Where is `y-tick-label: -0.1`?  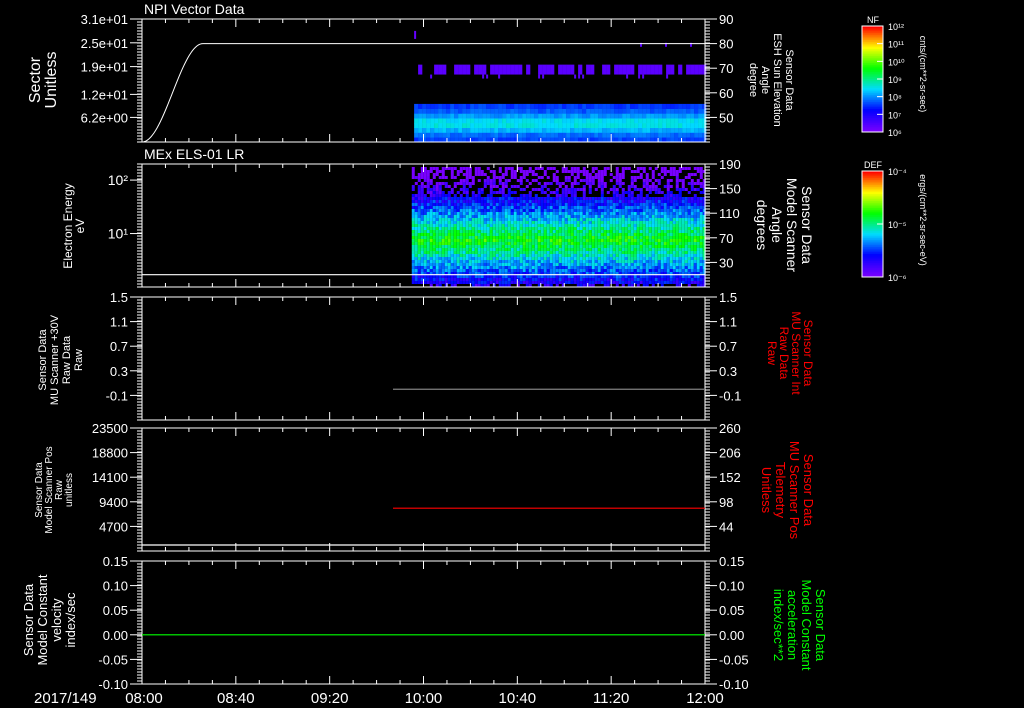
y-tick-label: -0.1 is located at coordinates (117, 395).